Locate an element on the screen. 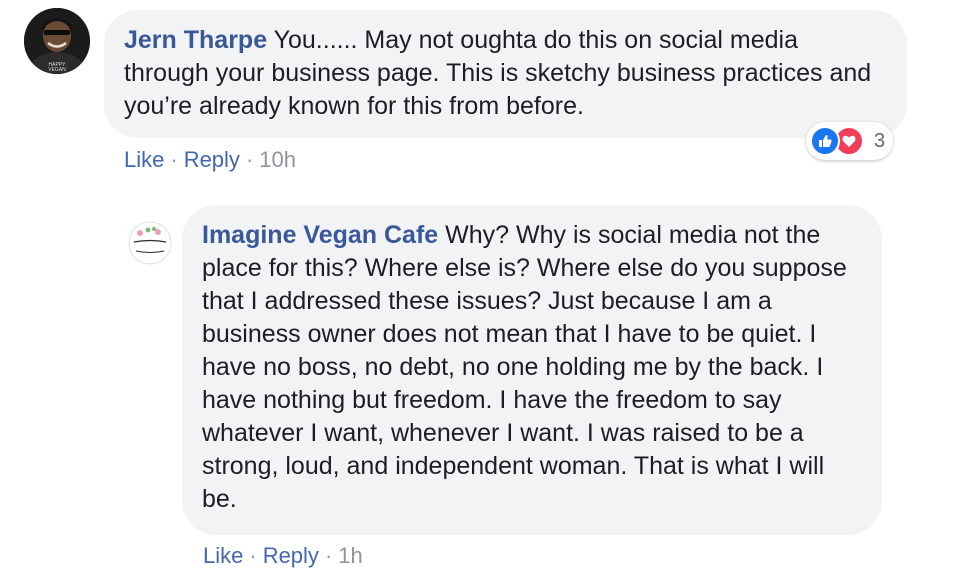 This screenshot has height=577, width=980. svg-text: VEGAN is located at coordinates (57, 70).